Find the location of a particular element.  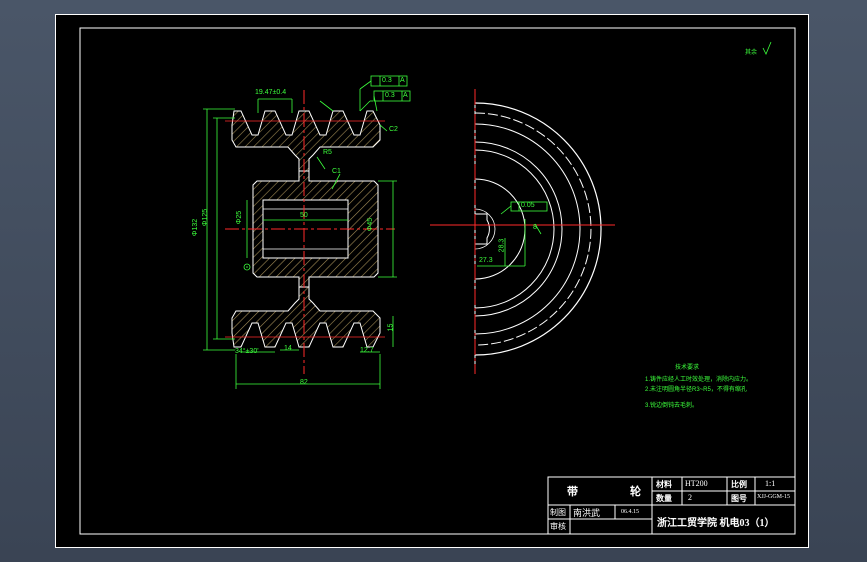

surface-finish-mark is located at coordinates (767, 48).